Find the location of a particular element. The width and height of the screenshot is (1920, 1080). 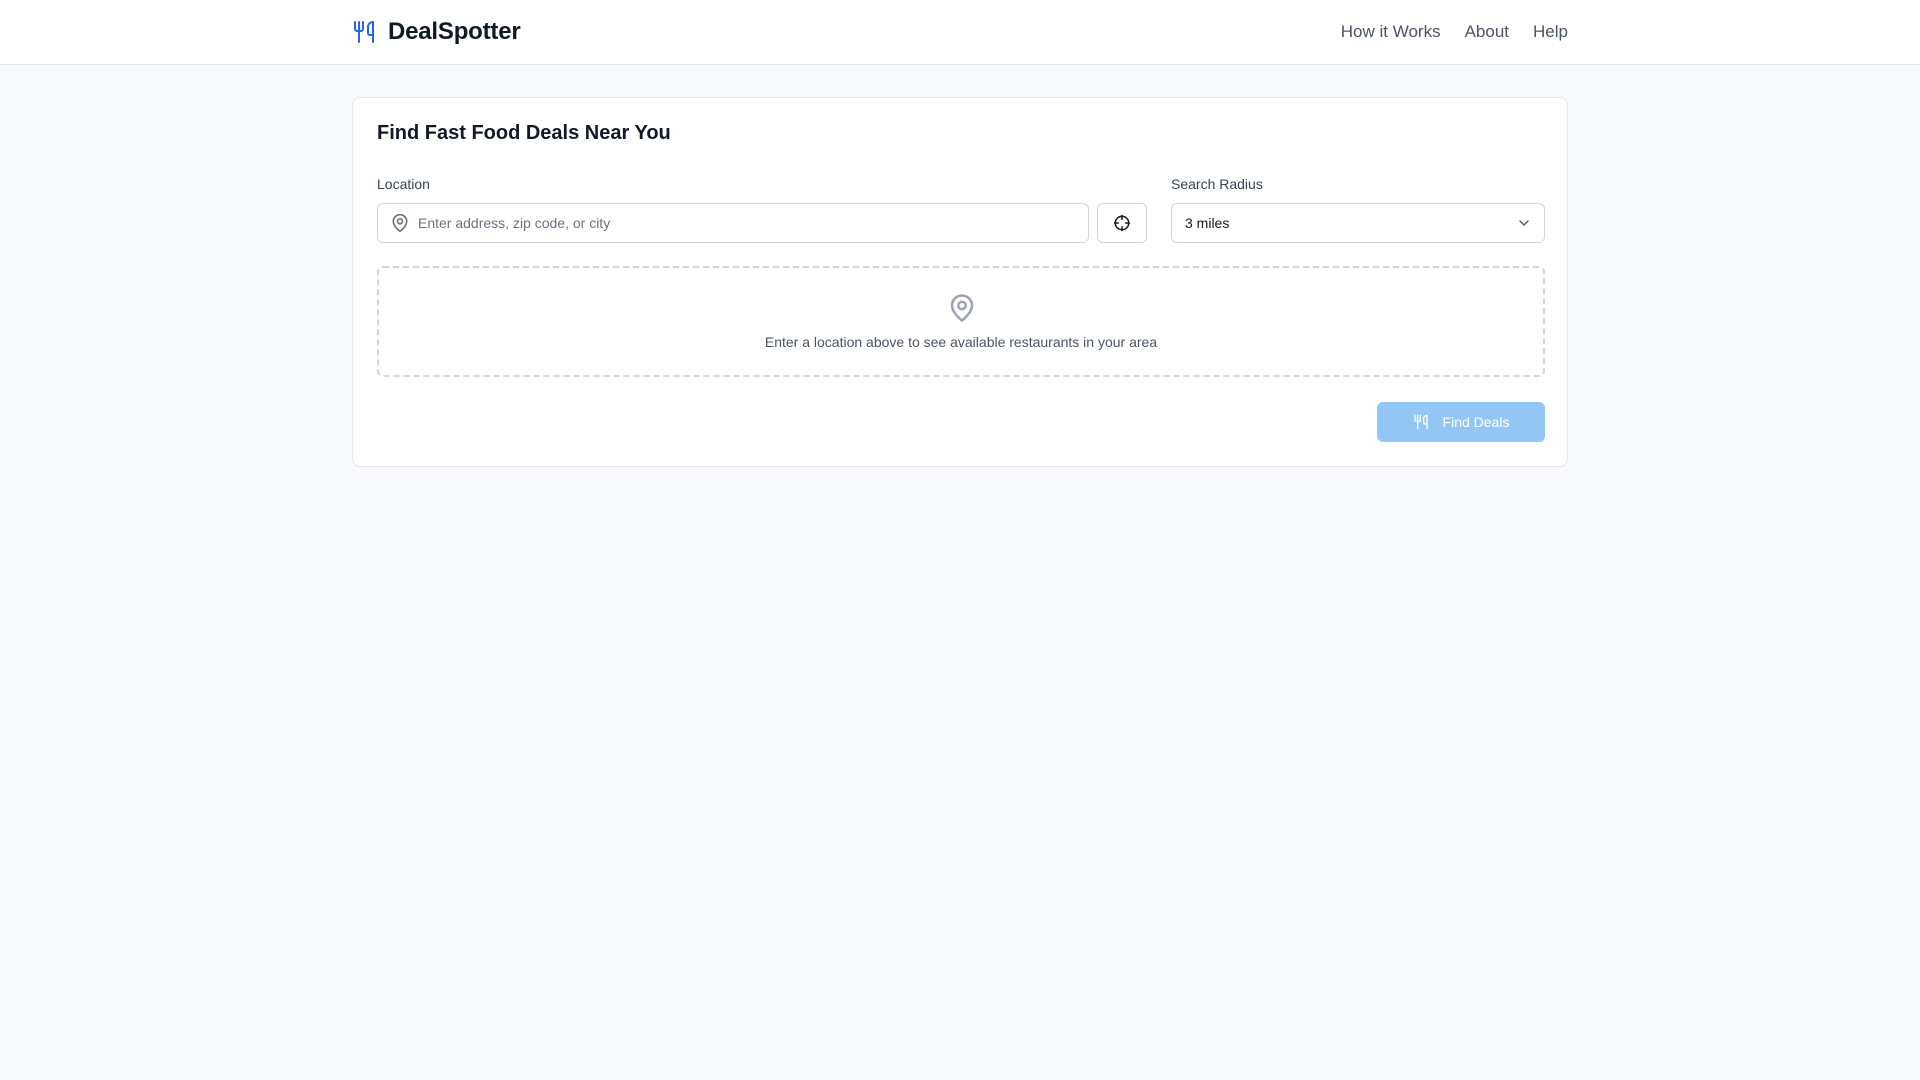

location-field is located at coordinates (733, 223).